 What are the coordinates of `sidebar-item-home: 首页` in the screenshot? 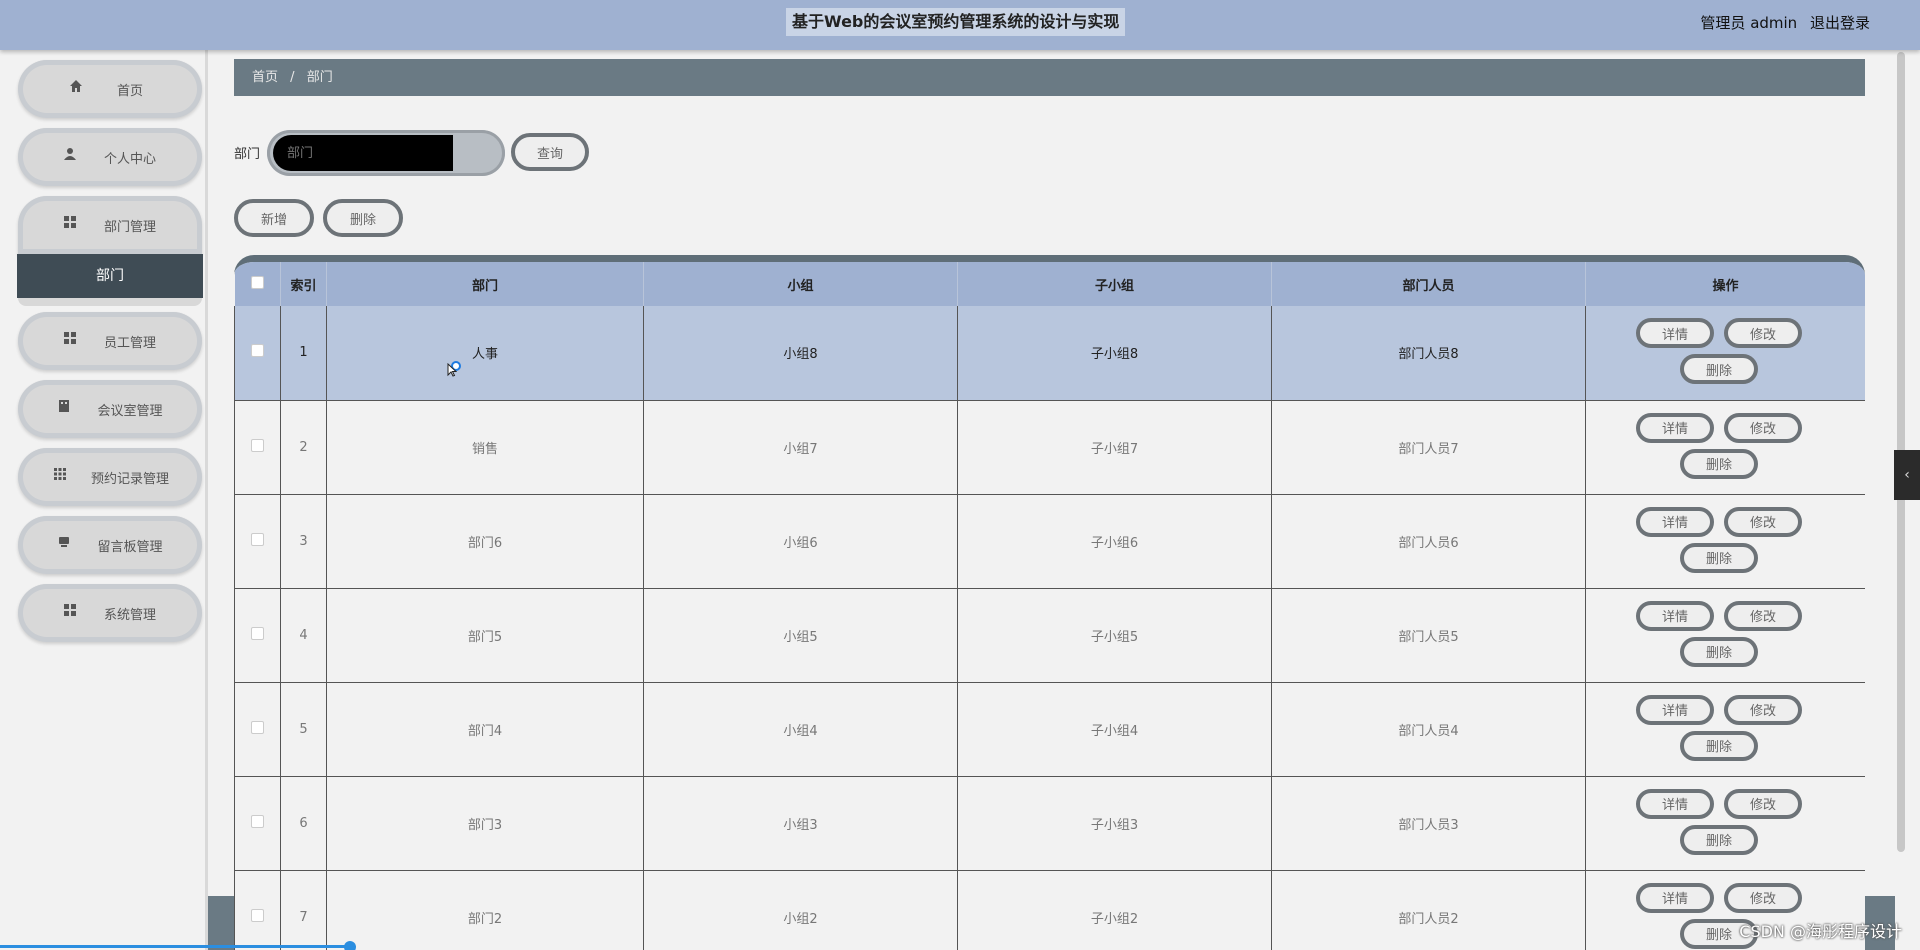 It's located at (110, 89).